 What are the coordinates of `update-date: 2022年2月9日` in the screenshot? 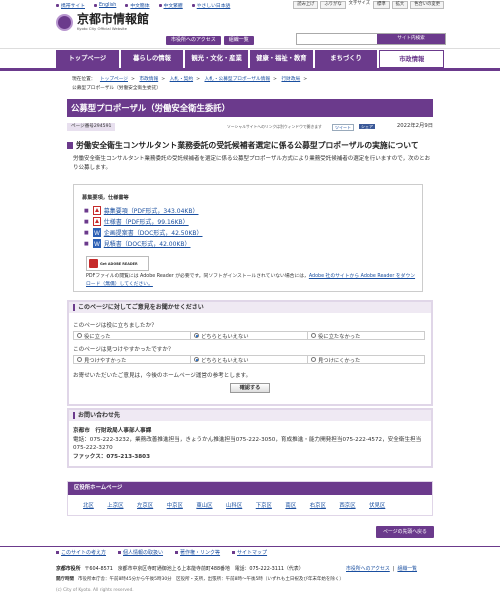 It's located at (414, 126).